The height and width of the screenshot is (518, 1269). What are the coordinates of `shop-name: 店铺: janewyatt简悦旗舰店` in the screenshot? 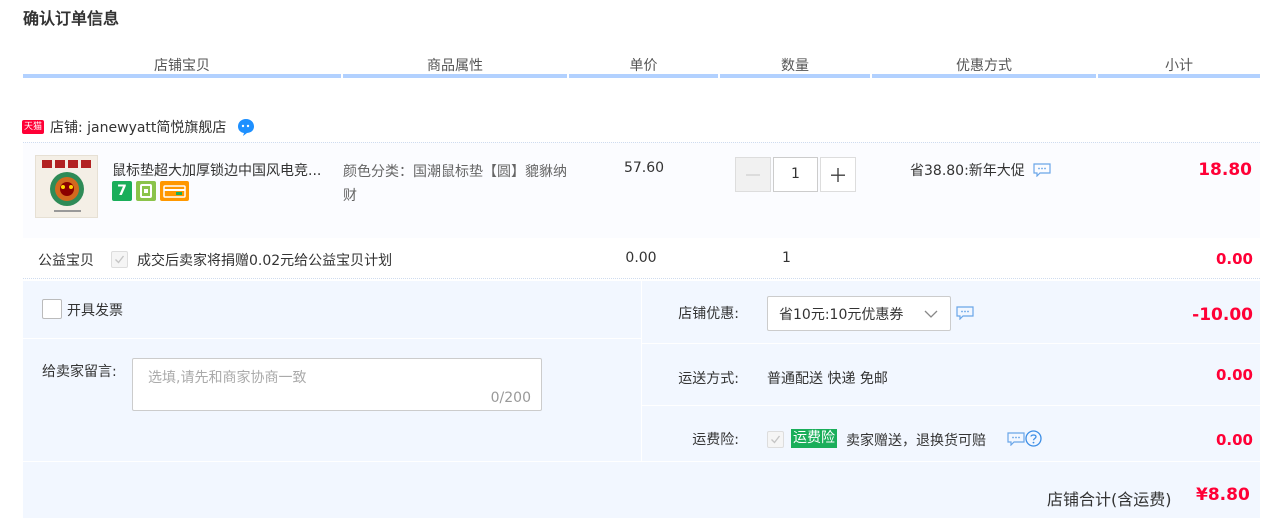 It's located at (138, 127).